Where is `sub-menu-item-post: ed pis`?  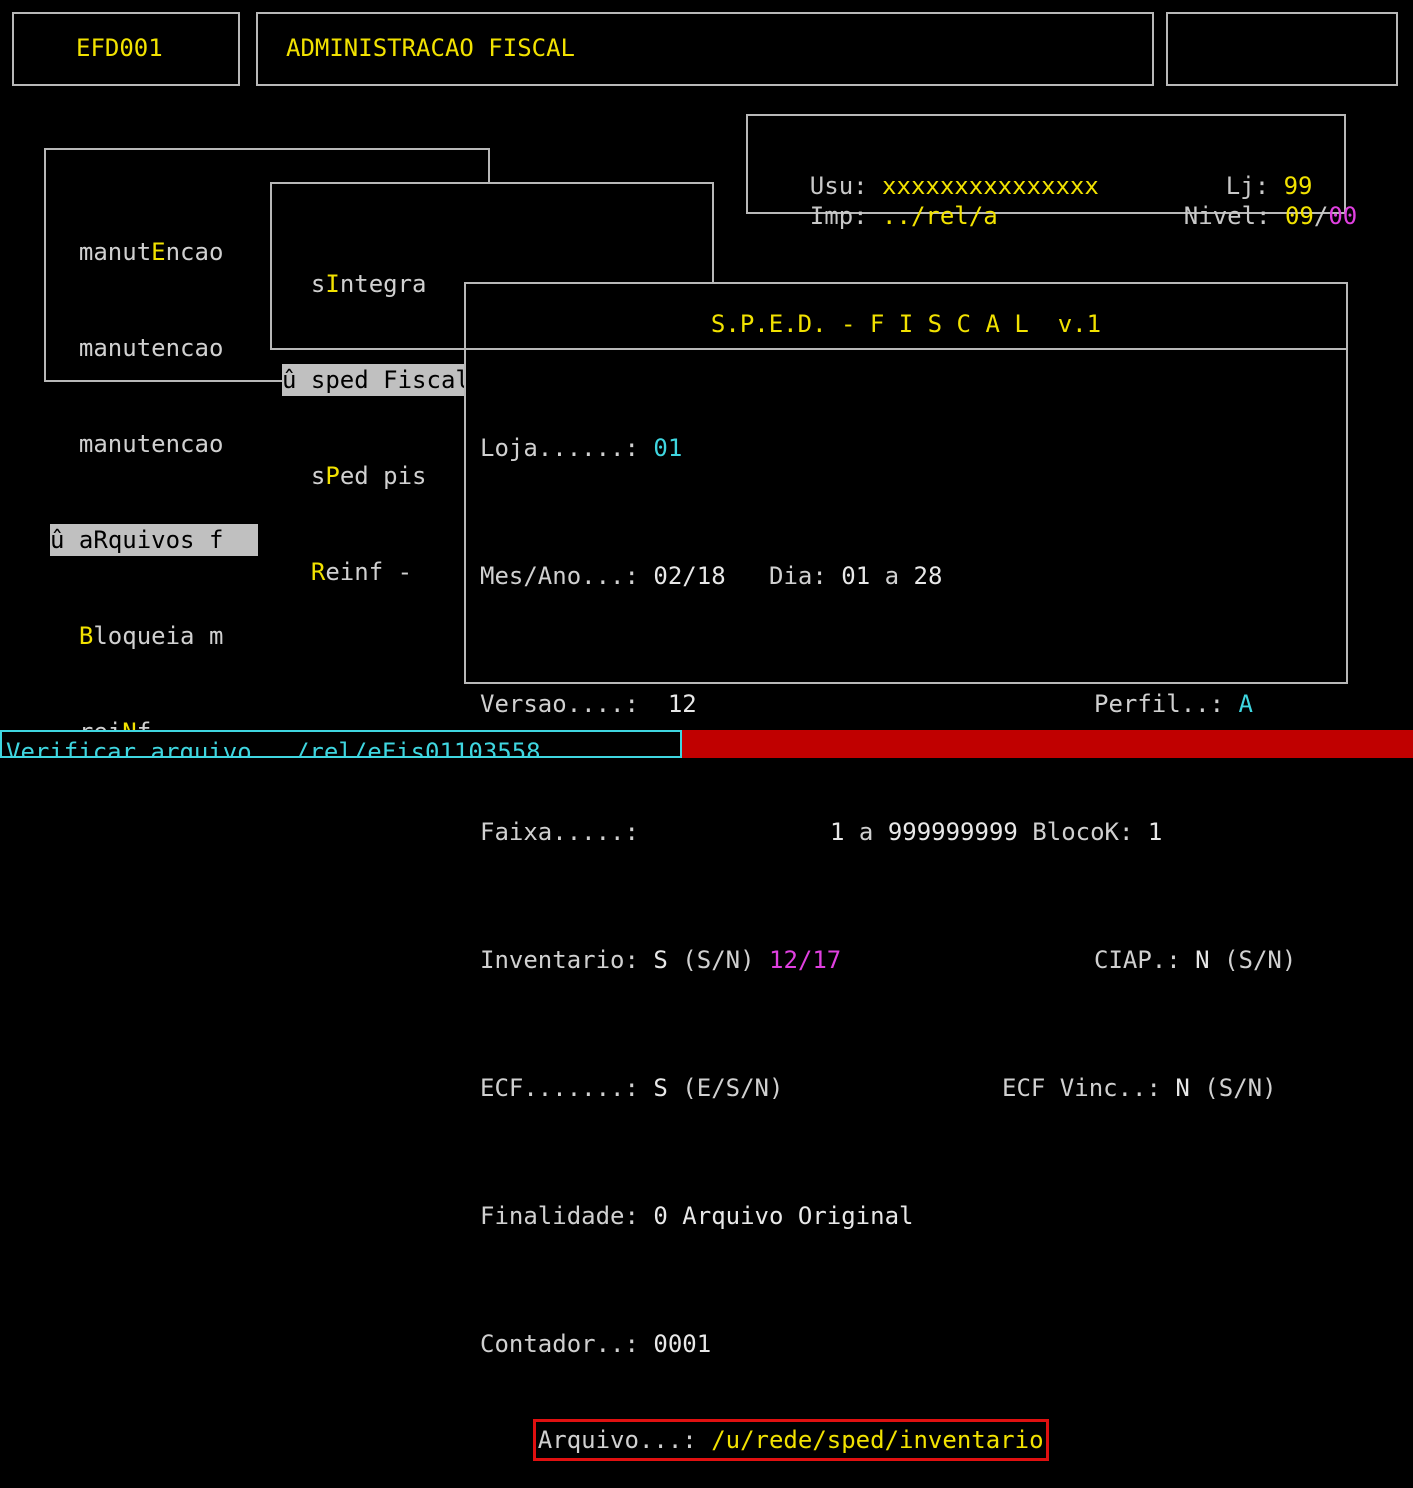
sub-menu-item-post: ed pis is located at coordinates (383, 476).